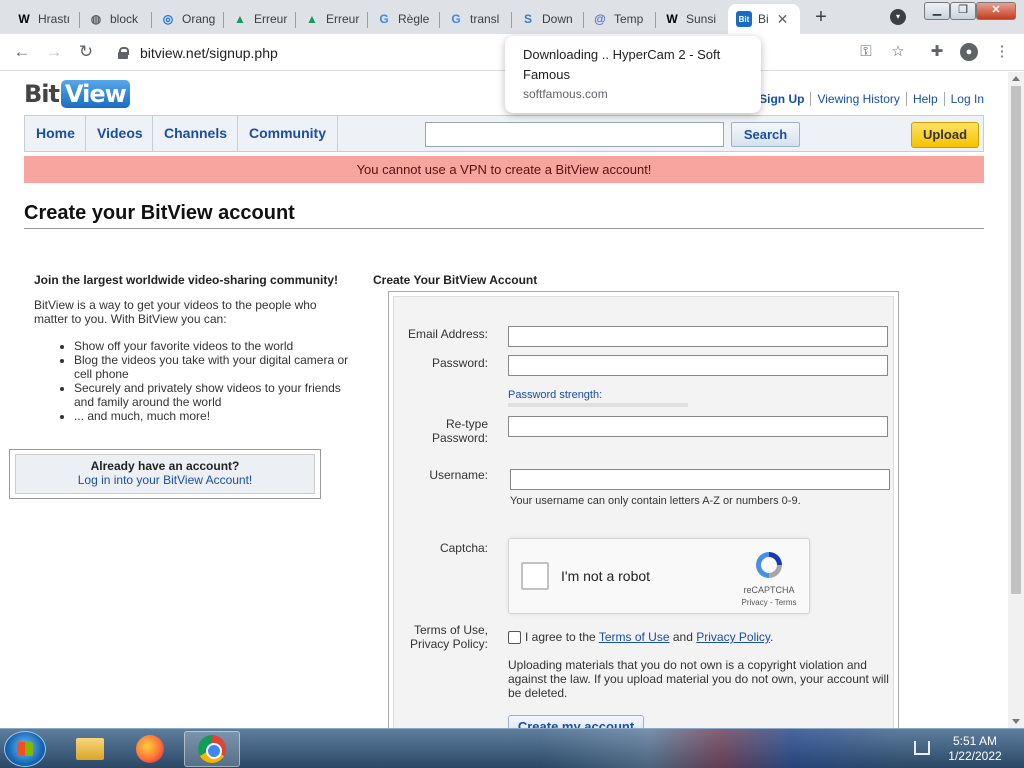  I want to click on google-drive-icon: ▲, so click(312, 19).